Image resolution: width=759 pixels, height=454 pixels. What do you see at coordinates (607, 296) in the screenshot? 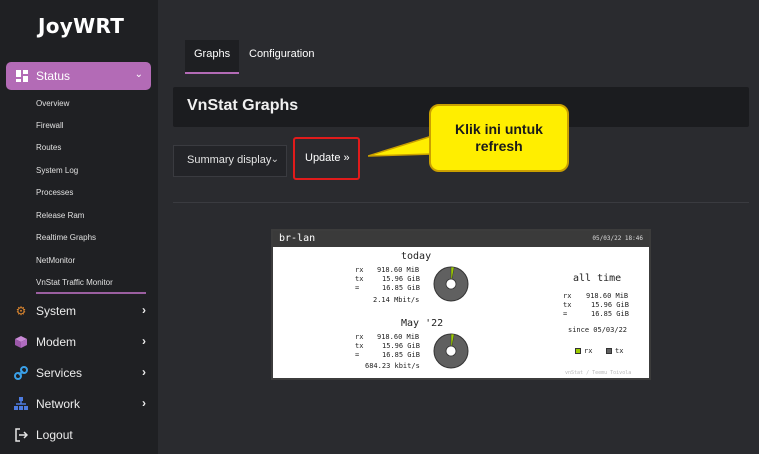
I see `alltime-rx: 918.60 MiB` at bounding box center [607, 296].